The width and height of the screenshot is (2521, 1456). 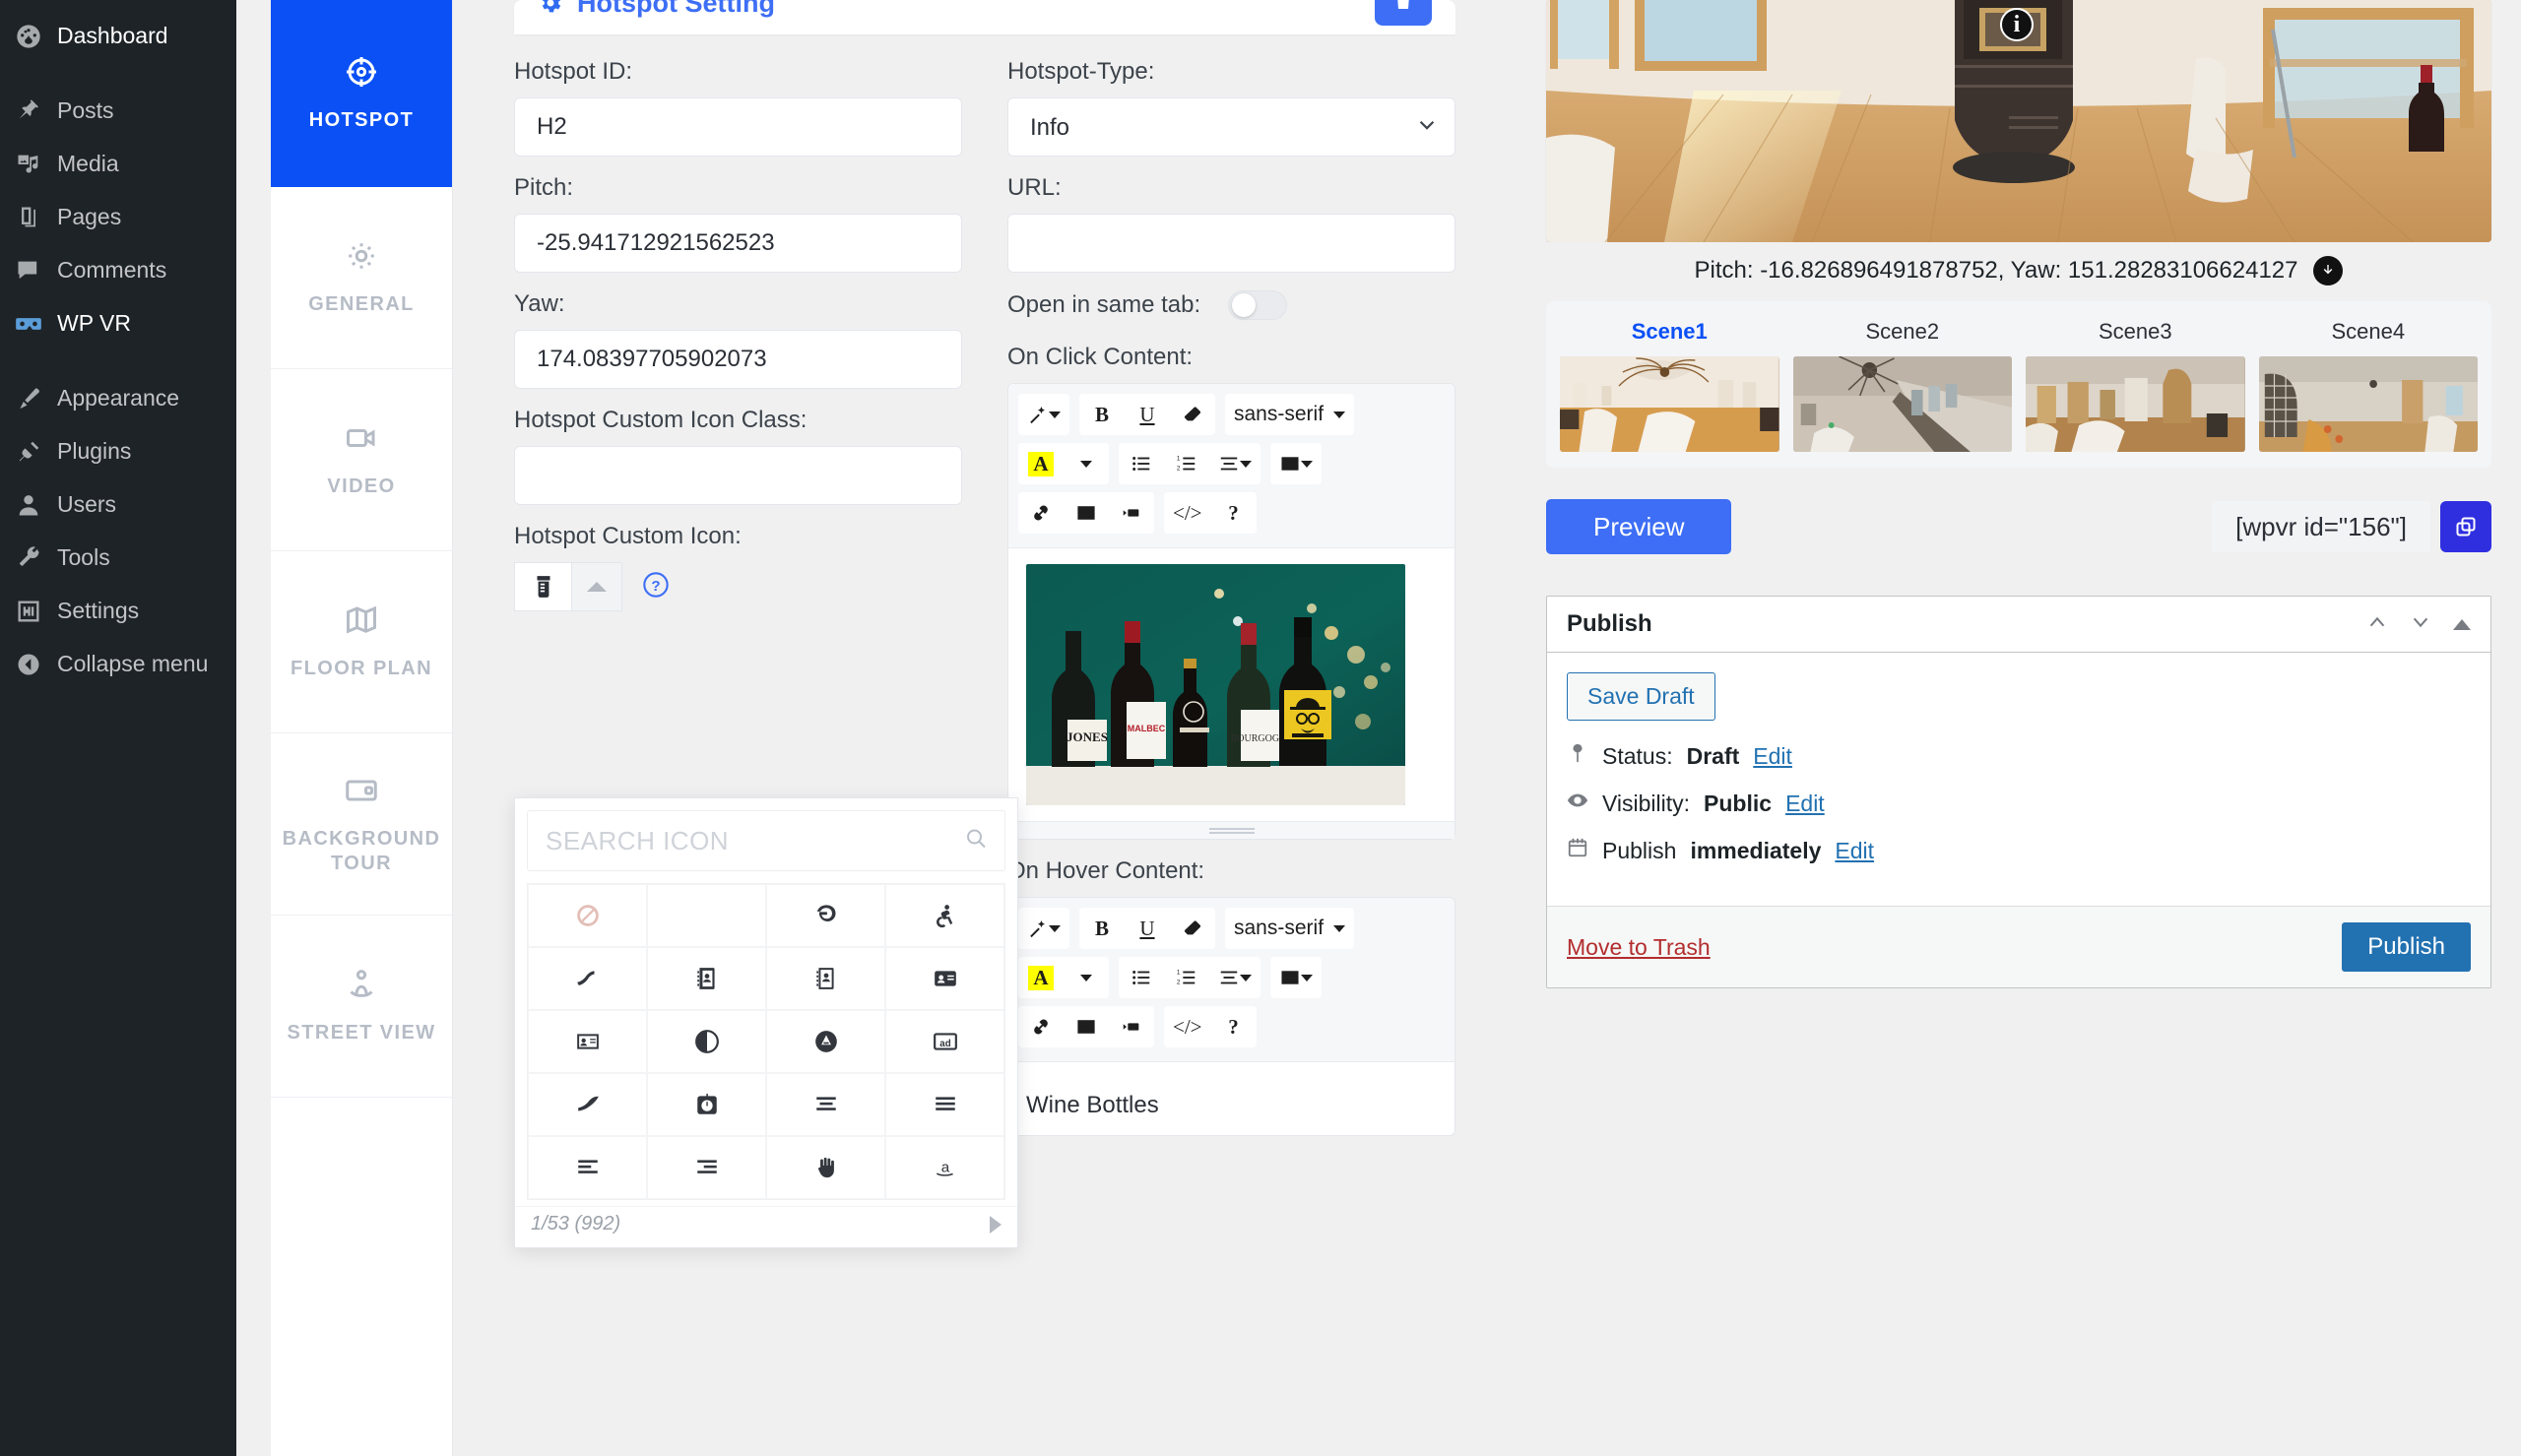 I want to click on icon-help-button: ?, so click(x=656, y=587).